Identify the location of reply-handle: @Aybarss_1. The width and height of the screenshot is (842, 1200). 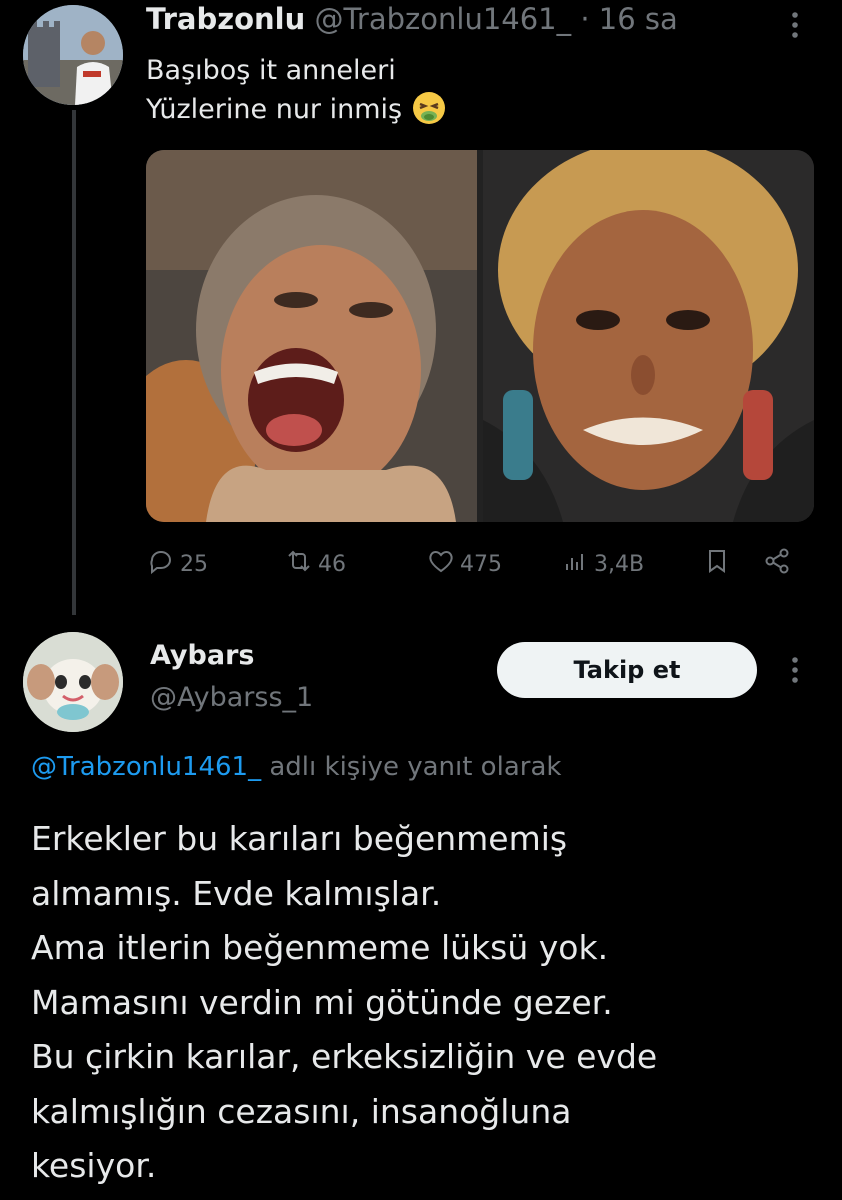
(231, 697).